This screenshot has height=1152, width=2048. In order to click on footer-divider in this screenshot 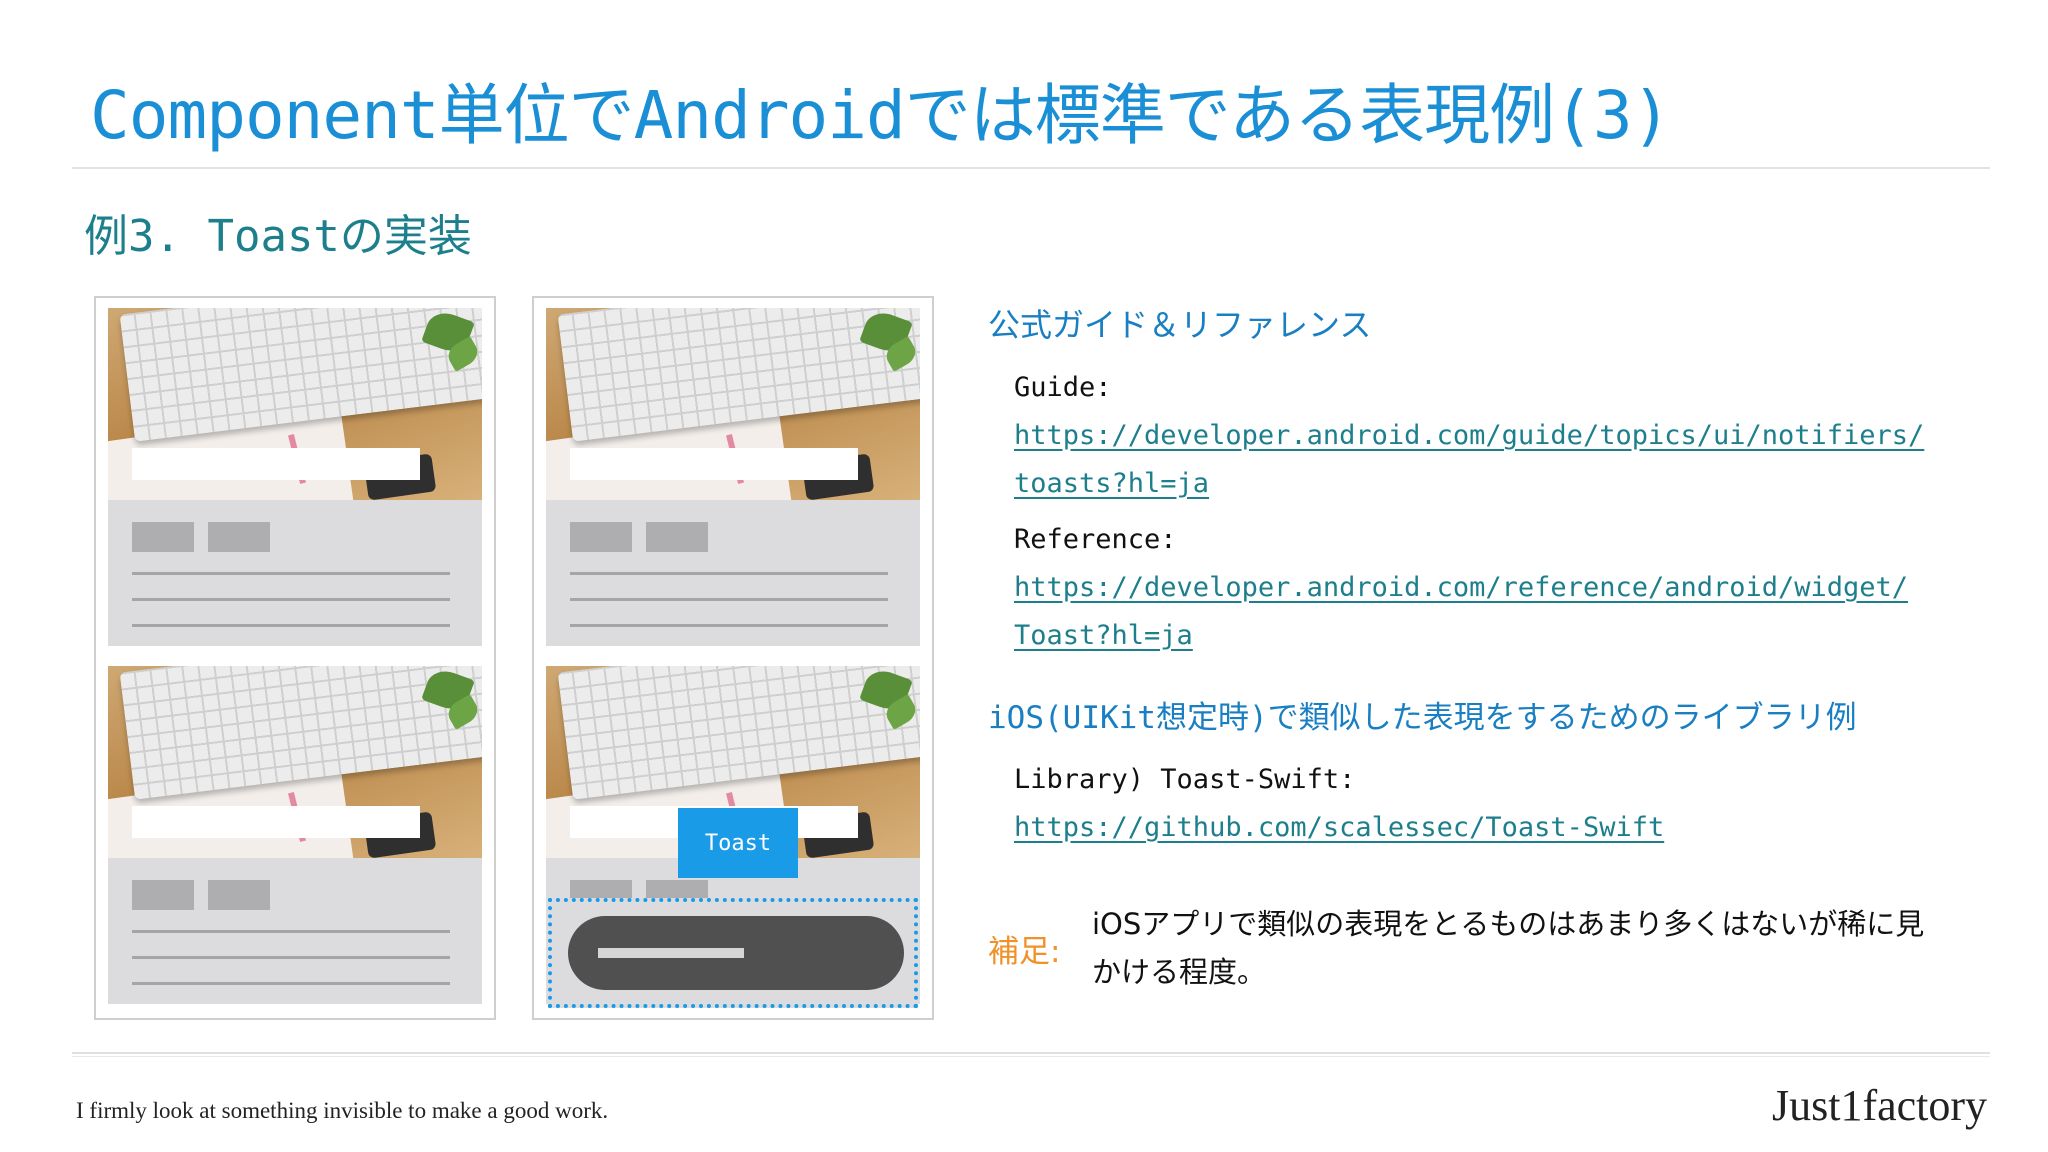, I will do `click(1031, 1054)`.